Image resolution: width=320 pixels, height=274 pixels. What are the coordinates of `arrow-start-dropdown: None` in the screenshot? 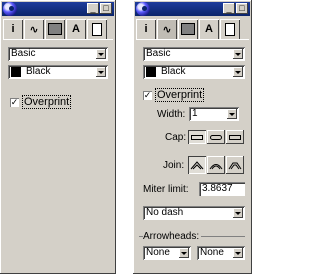 It's located at (167, 253).